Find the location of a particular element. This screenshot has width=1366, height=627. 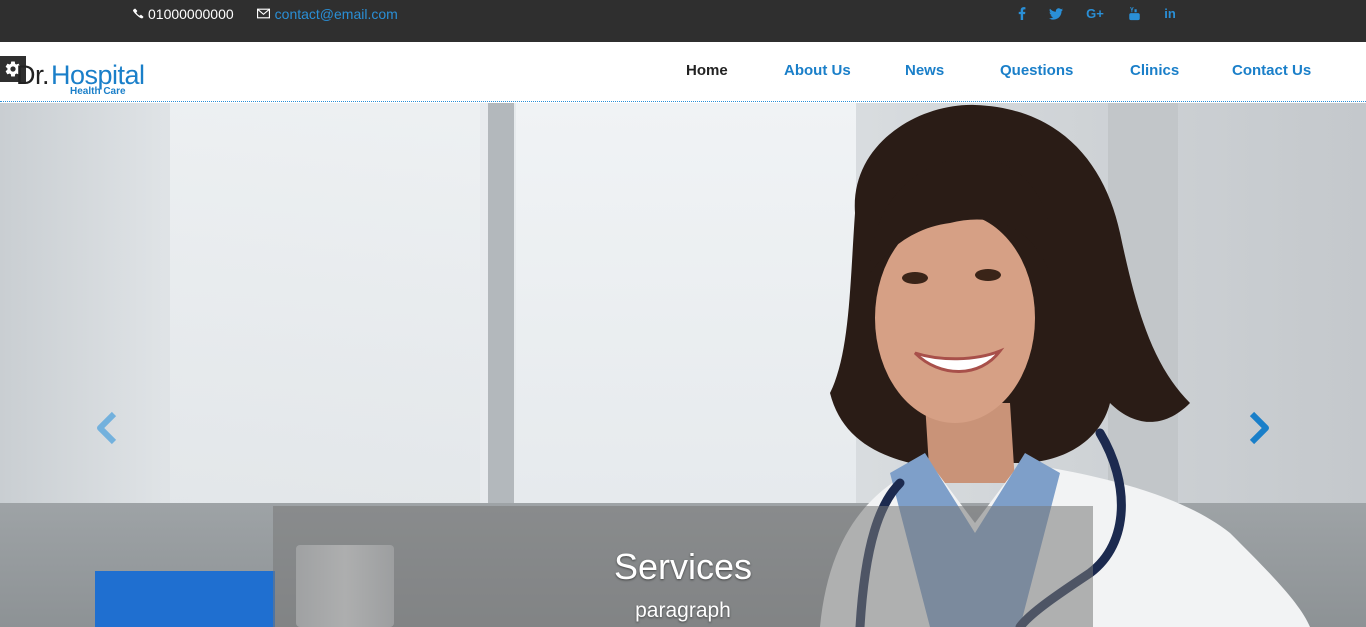

envelope-icon is located at coordinates (263, 13).